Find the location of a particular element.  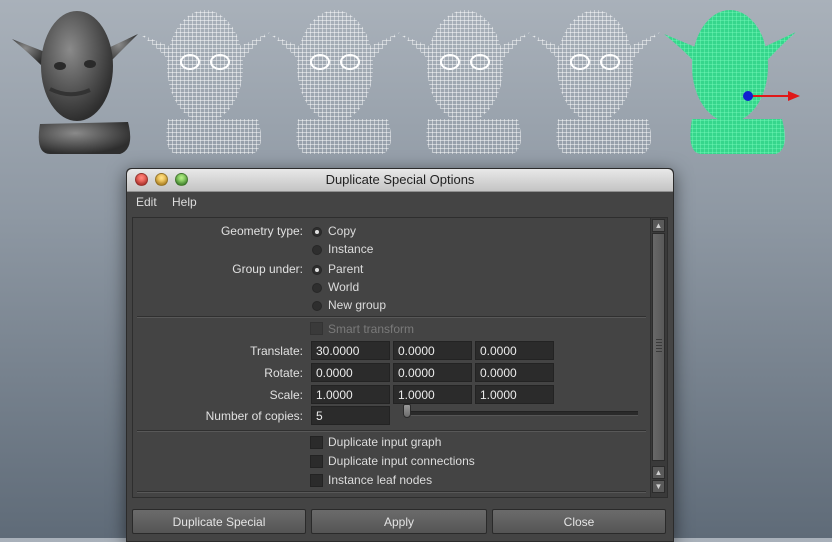

translate-y-field is located at coordinates (432, 350).